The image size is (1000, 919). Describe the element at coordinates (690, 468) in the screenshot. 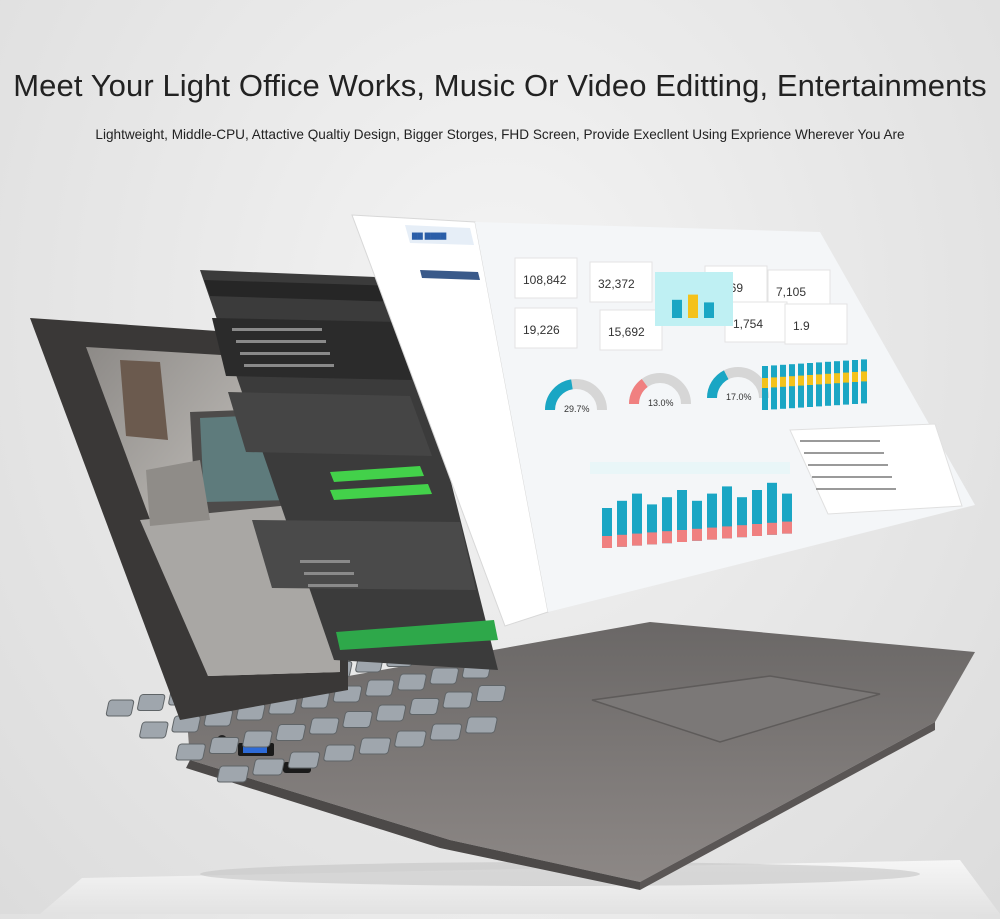

I see `chart-header` at that location.